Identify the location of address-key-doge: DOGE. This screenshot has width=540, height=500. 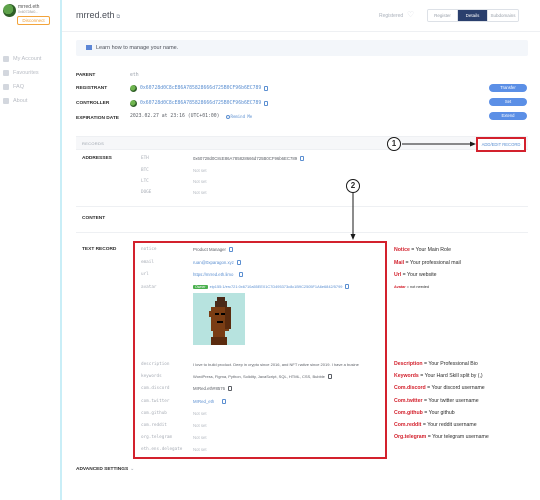
(146, 192).